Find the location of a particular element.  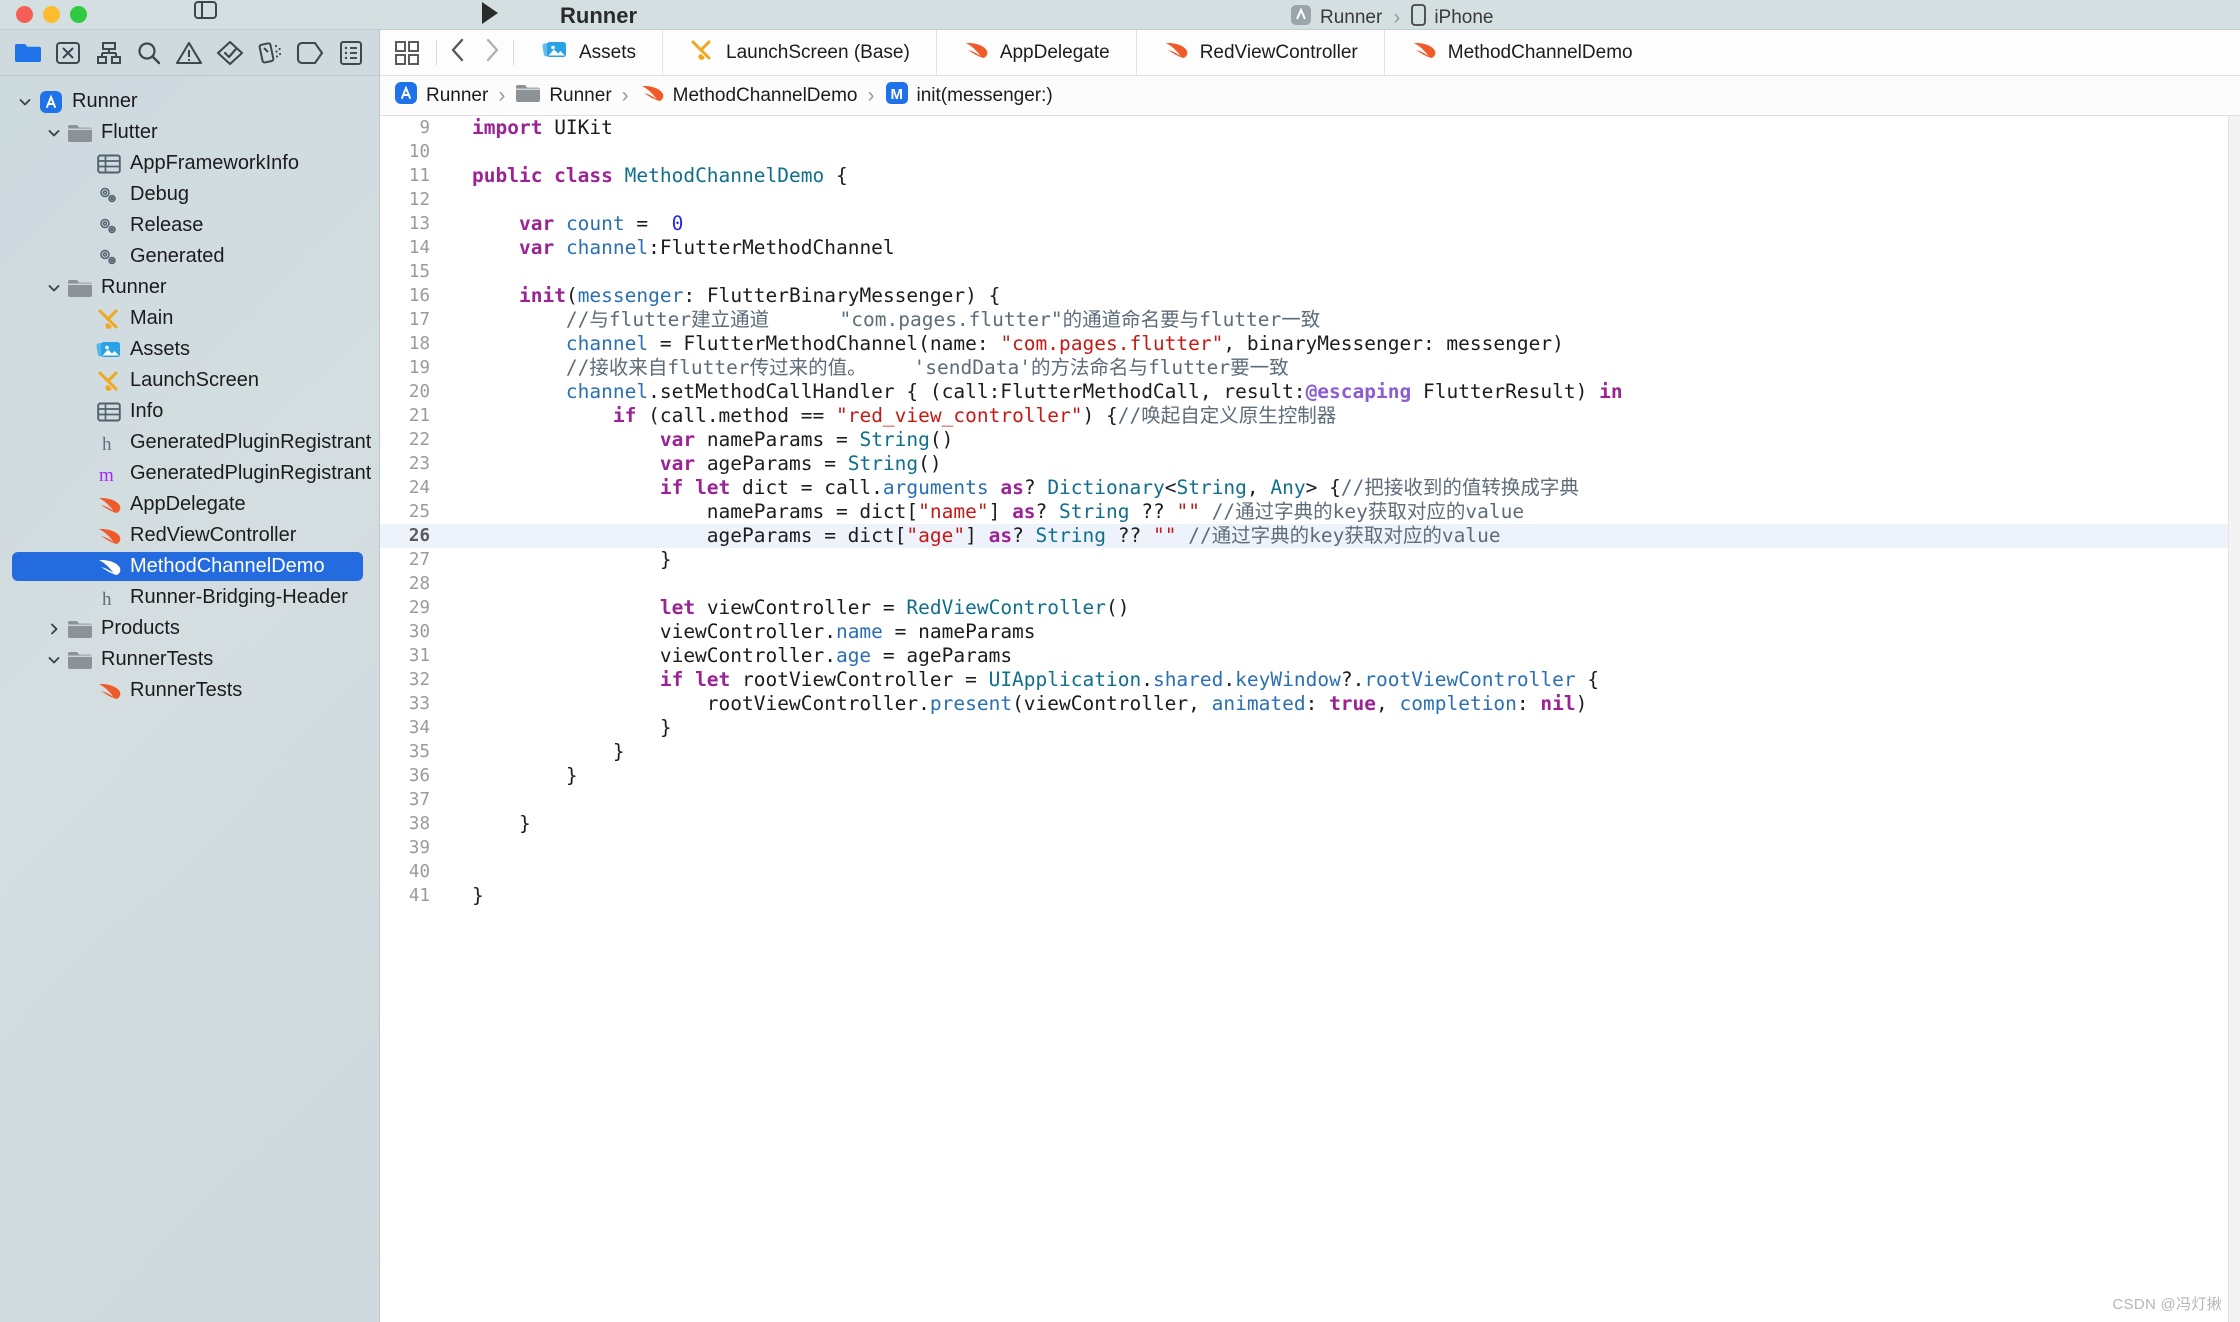

jump-bar-crumb: MethodChannelDemo is located at coordinates (748, 96).